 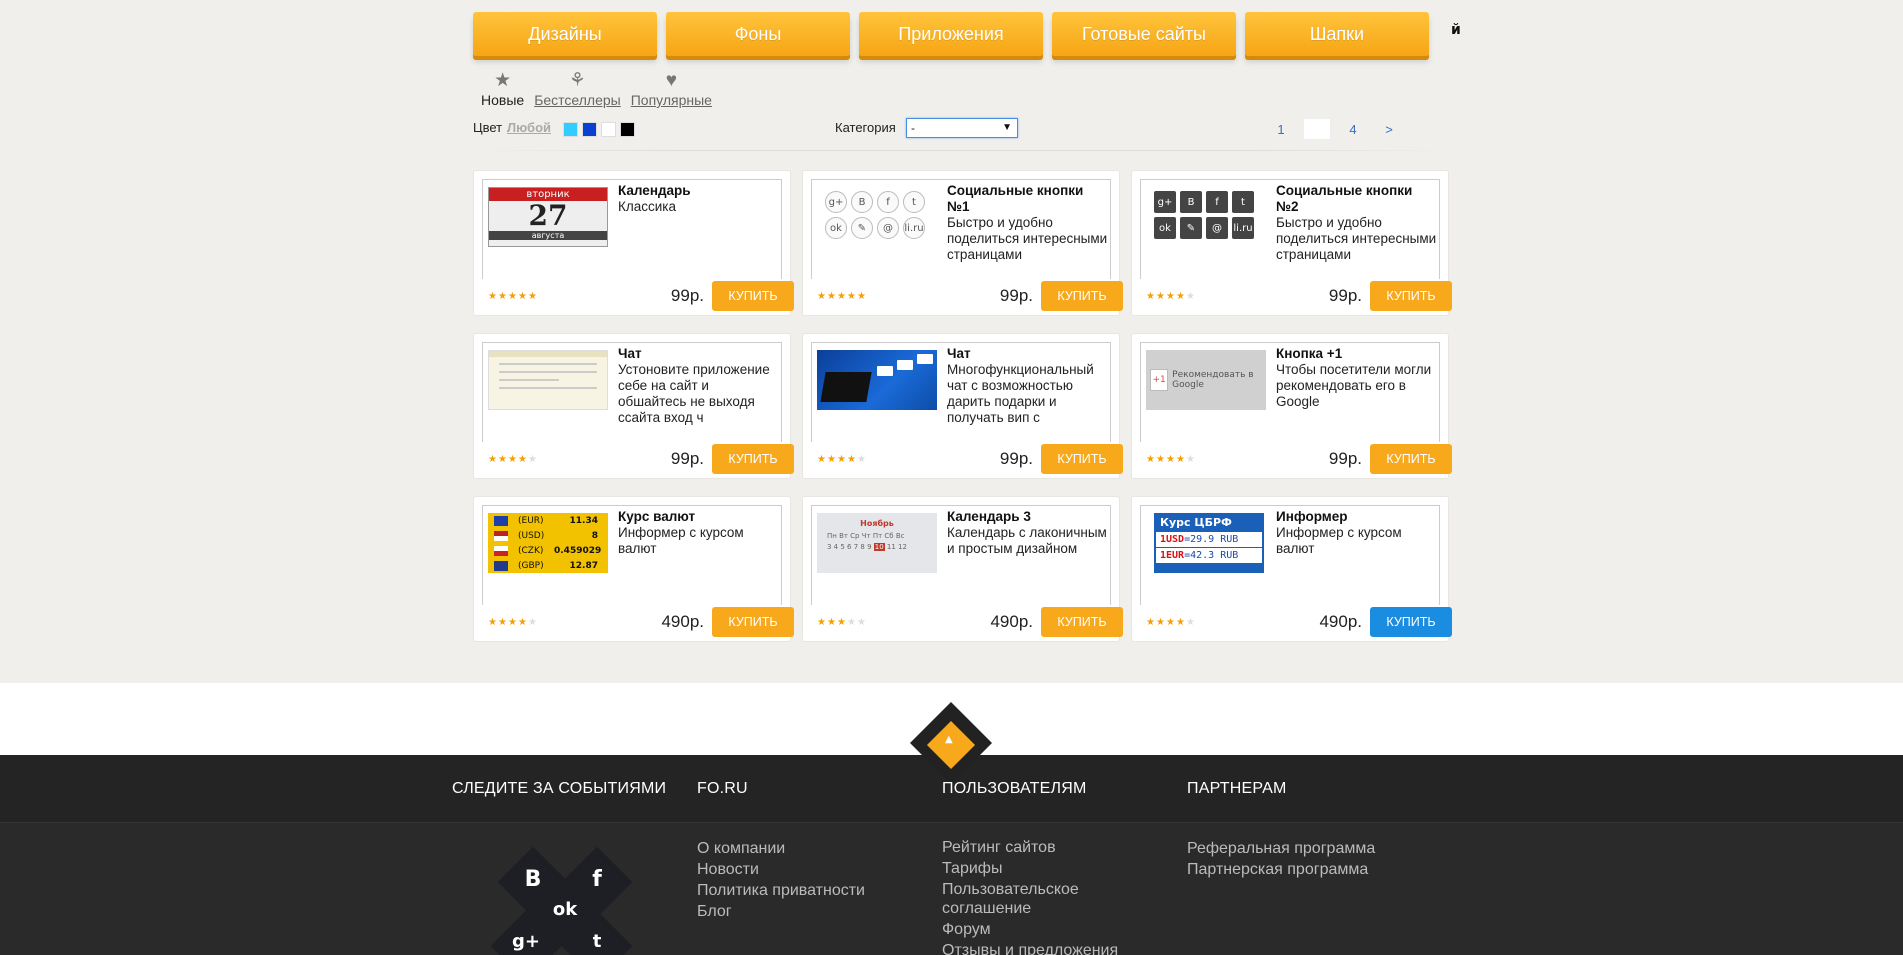 I want to click on cbr-eur-key: 1EUR, so click(x=1172, y=555).